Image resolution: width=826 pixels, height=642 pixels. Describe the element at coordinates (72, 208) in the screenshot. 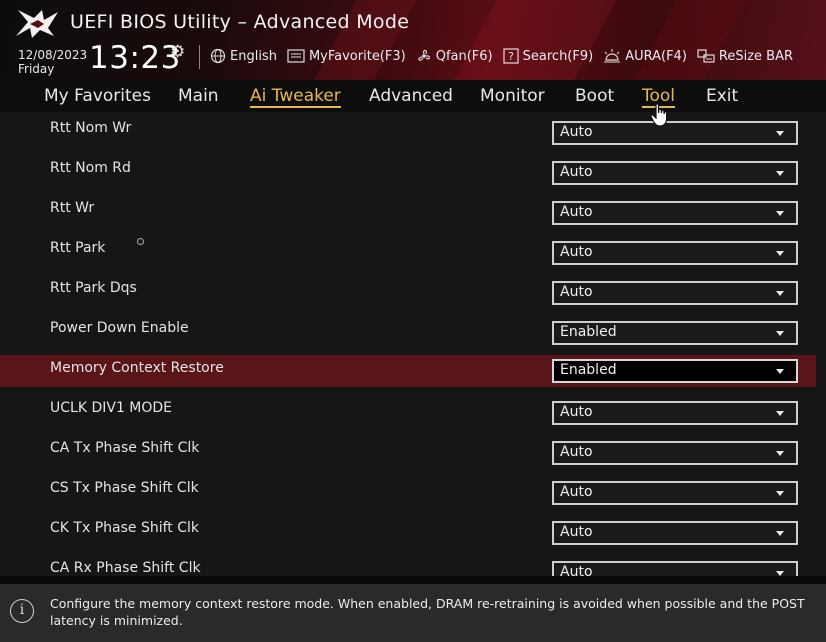

I see `setting-label: Rtt Wr` at that location.